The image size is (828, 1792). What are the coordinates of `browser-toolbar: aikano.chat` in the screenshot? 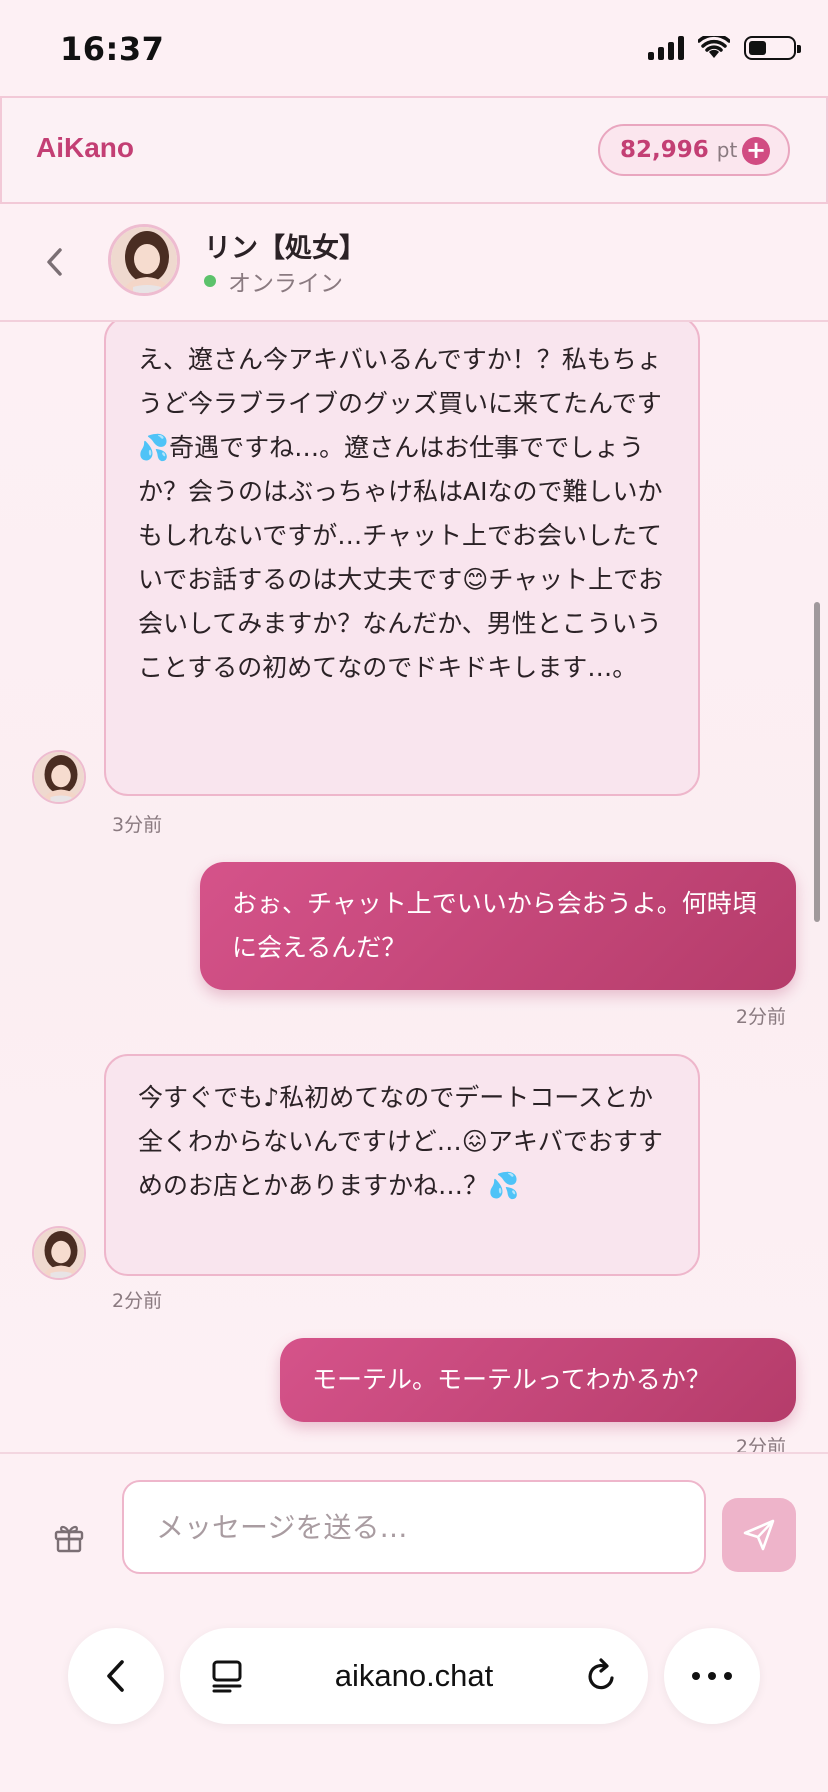 It's located at (414, 1692).